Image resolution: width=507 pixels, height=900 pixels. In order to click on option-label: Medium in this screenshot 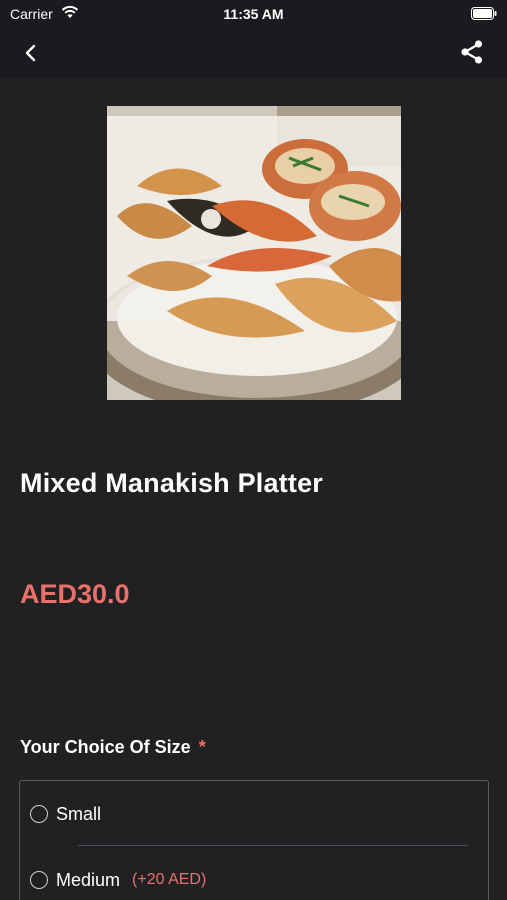, I will do `click(88, 879)`.